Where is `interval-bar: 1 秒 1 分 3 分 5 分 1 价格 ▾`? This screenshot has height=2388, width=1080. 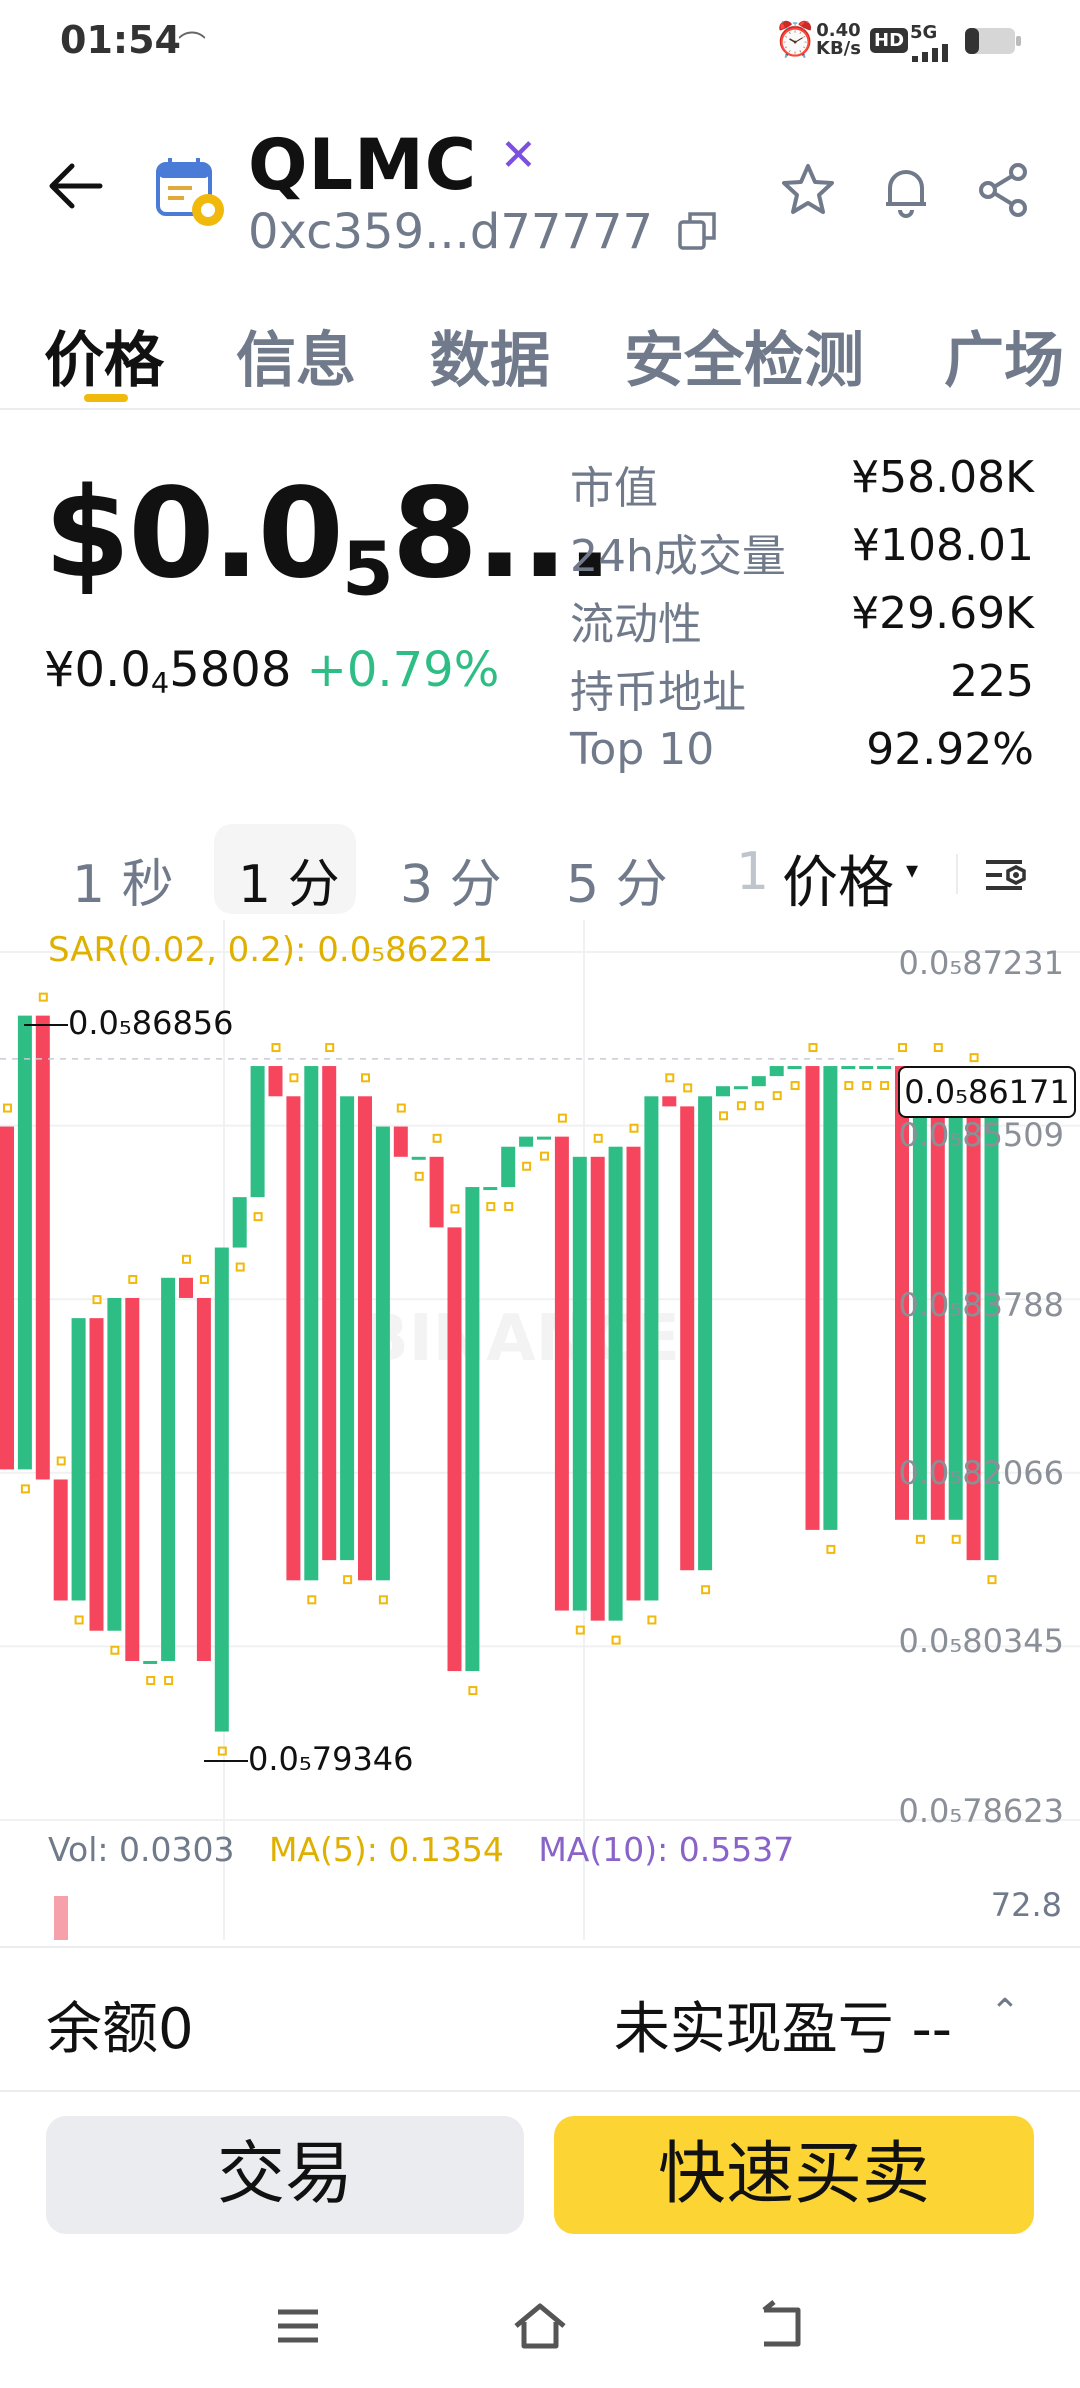
interval-bar: 1 秒 1 分 3 分 5 分 1 价格 ▾ is located at coordinates (540, 870).